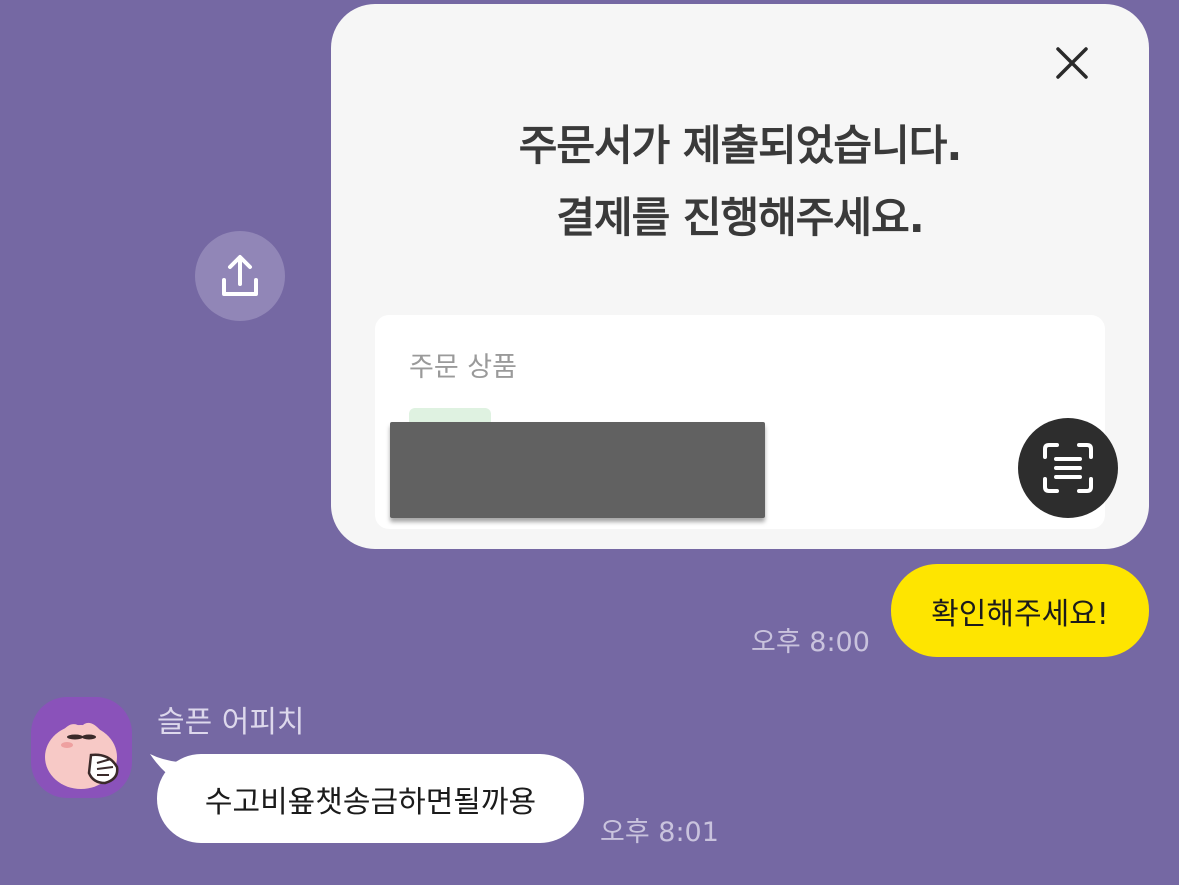 This screenshot has width=1179, height=885. Describe the element at coordinates (1072, 63) in the screenshot. I see `close-icon` at that location.